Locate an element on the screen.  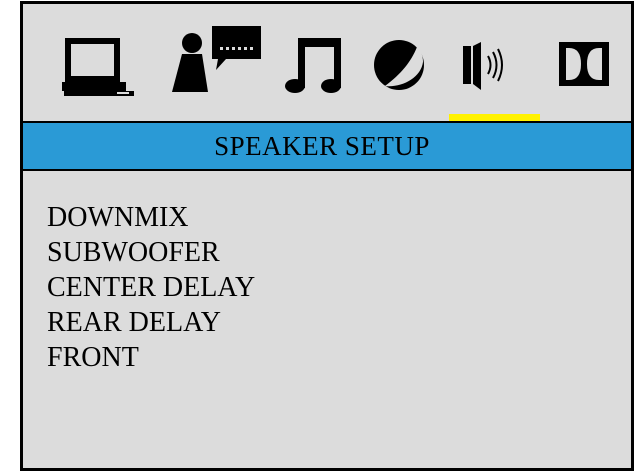
page-title: SPEAKER SETUP is located at coordinates (322, 145).